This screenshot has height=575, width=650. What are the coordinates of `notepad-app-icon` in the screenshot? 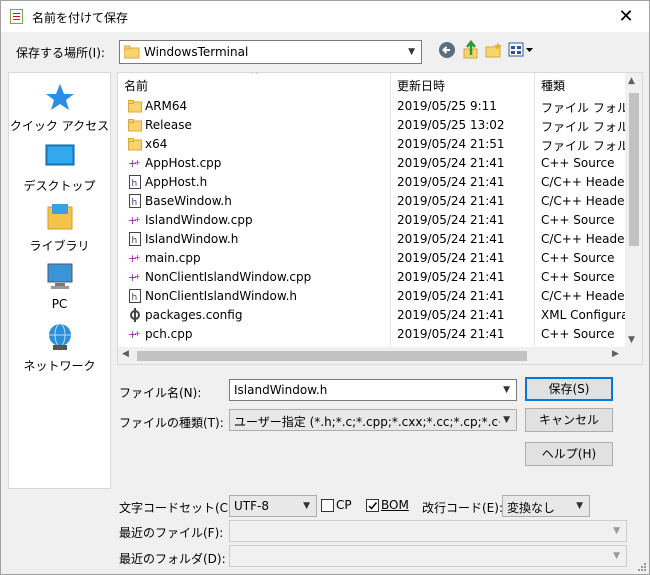 It's located at (16, 16).